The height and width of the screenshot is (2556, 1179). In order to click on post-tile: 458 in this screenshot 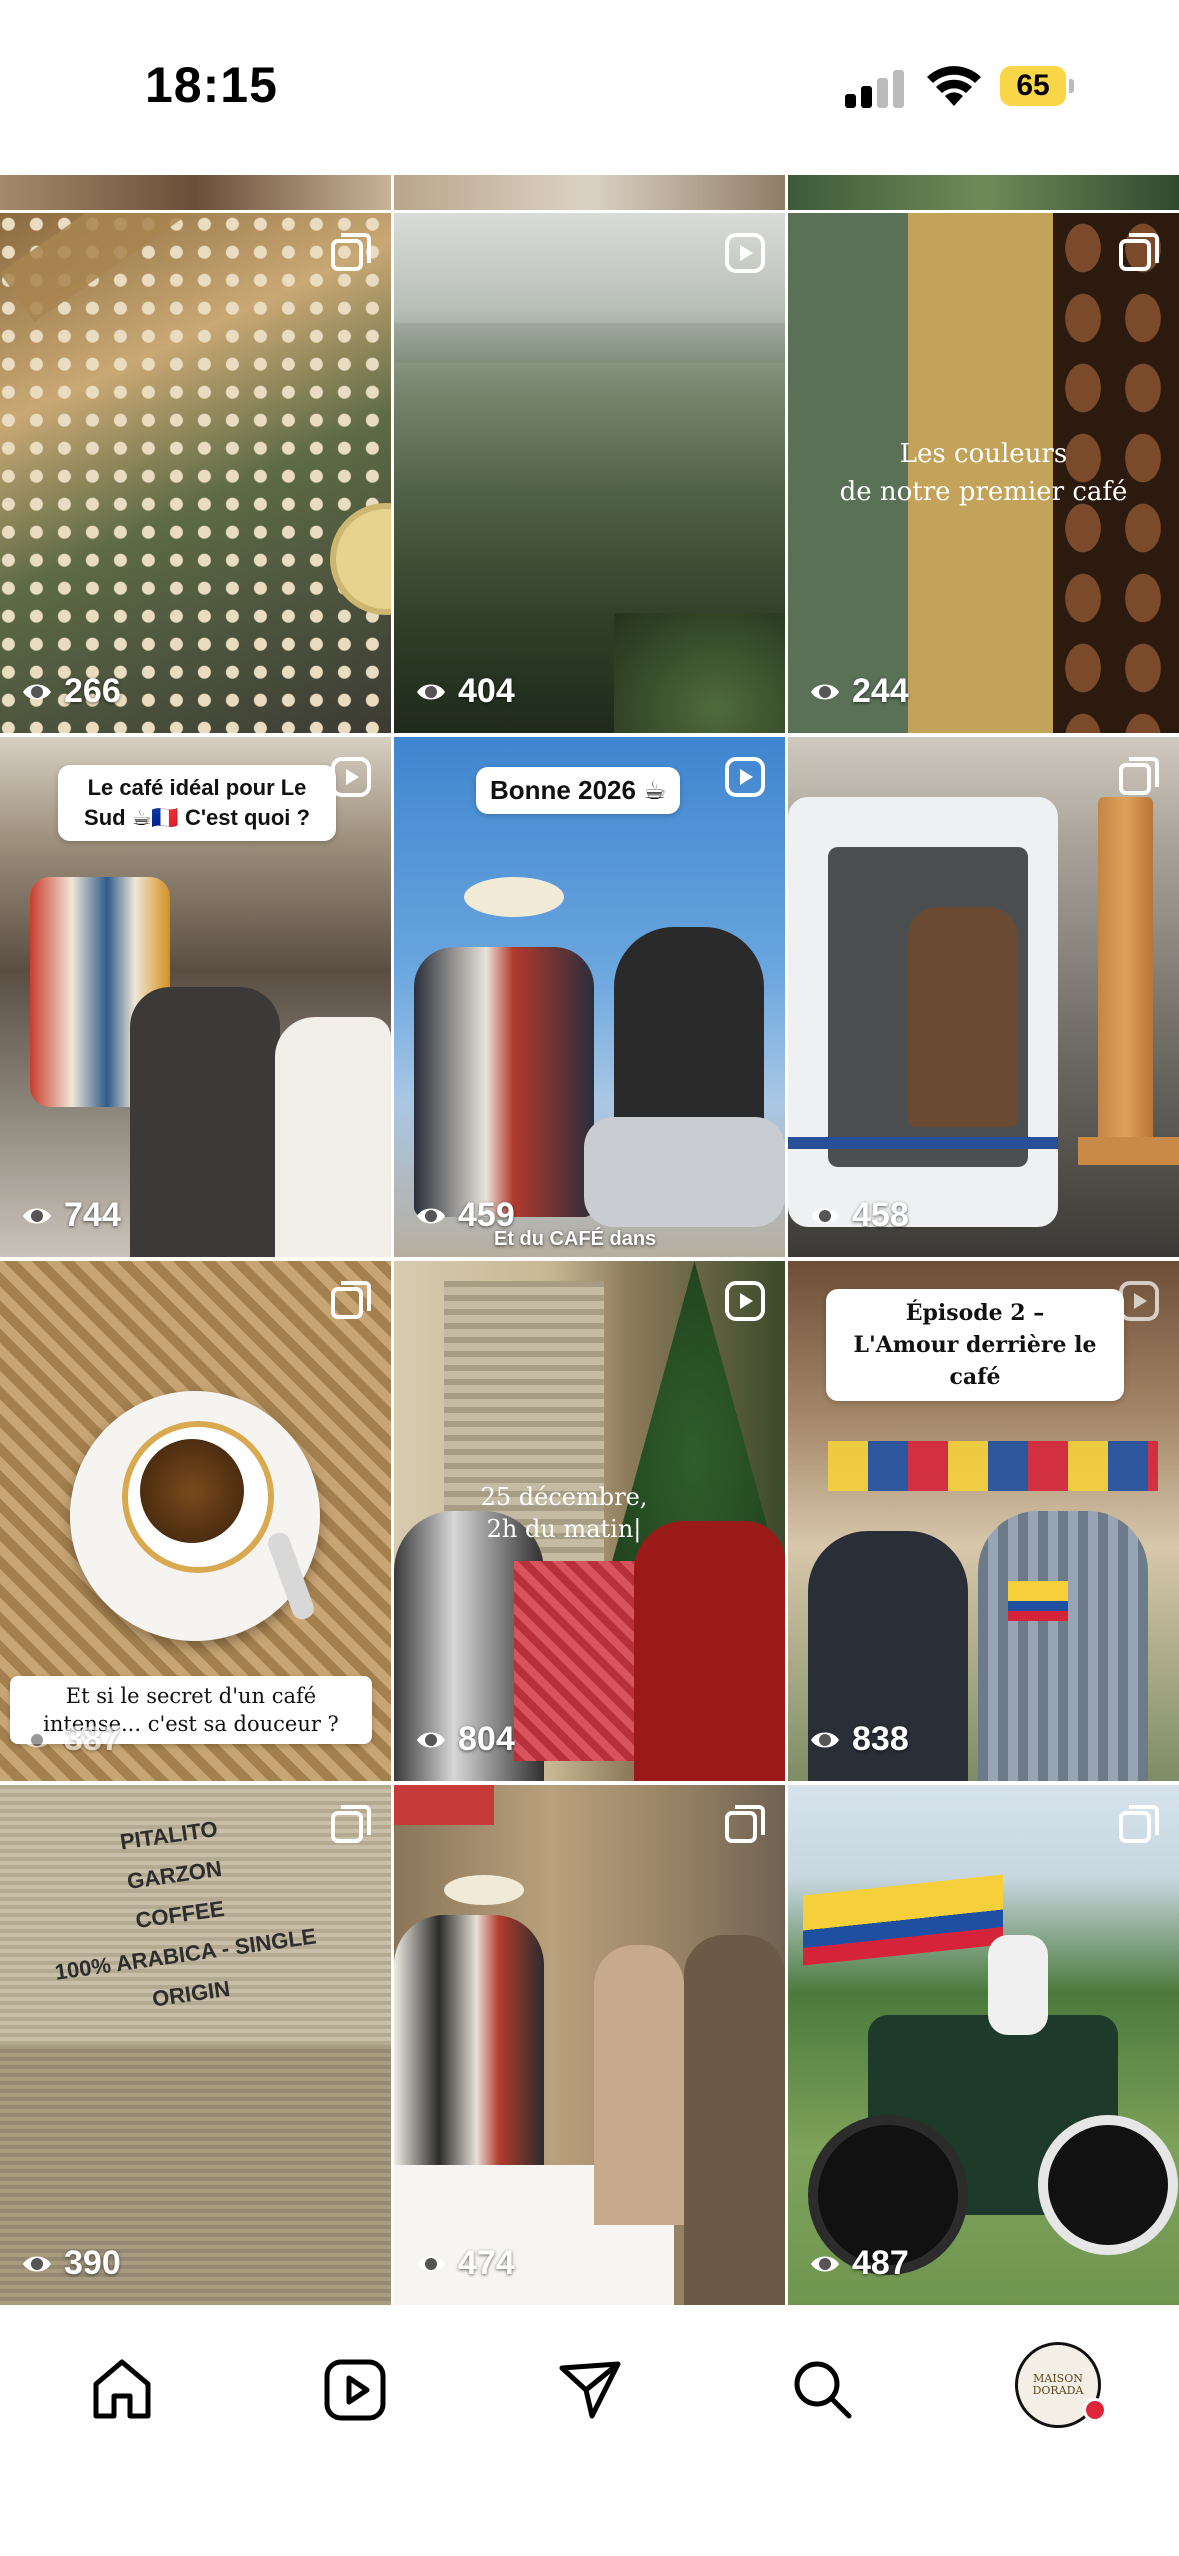, I will do `click(983, 997)`.